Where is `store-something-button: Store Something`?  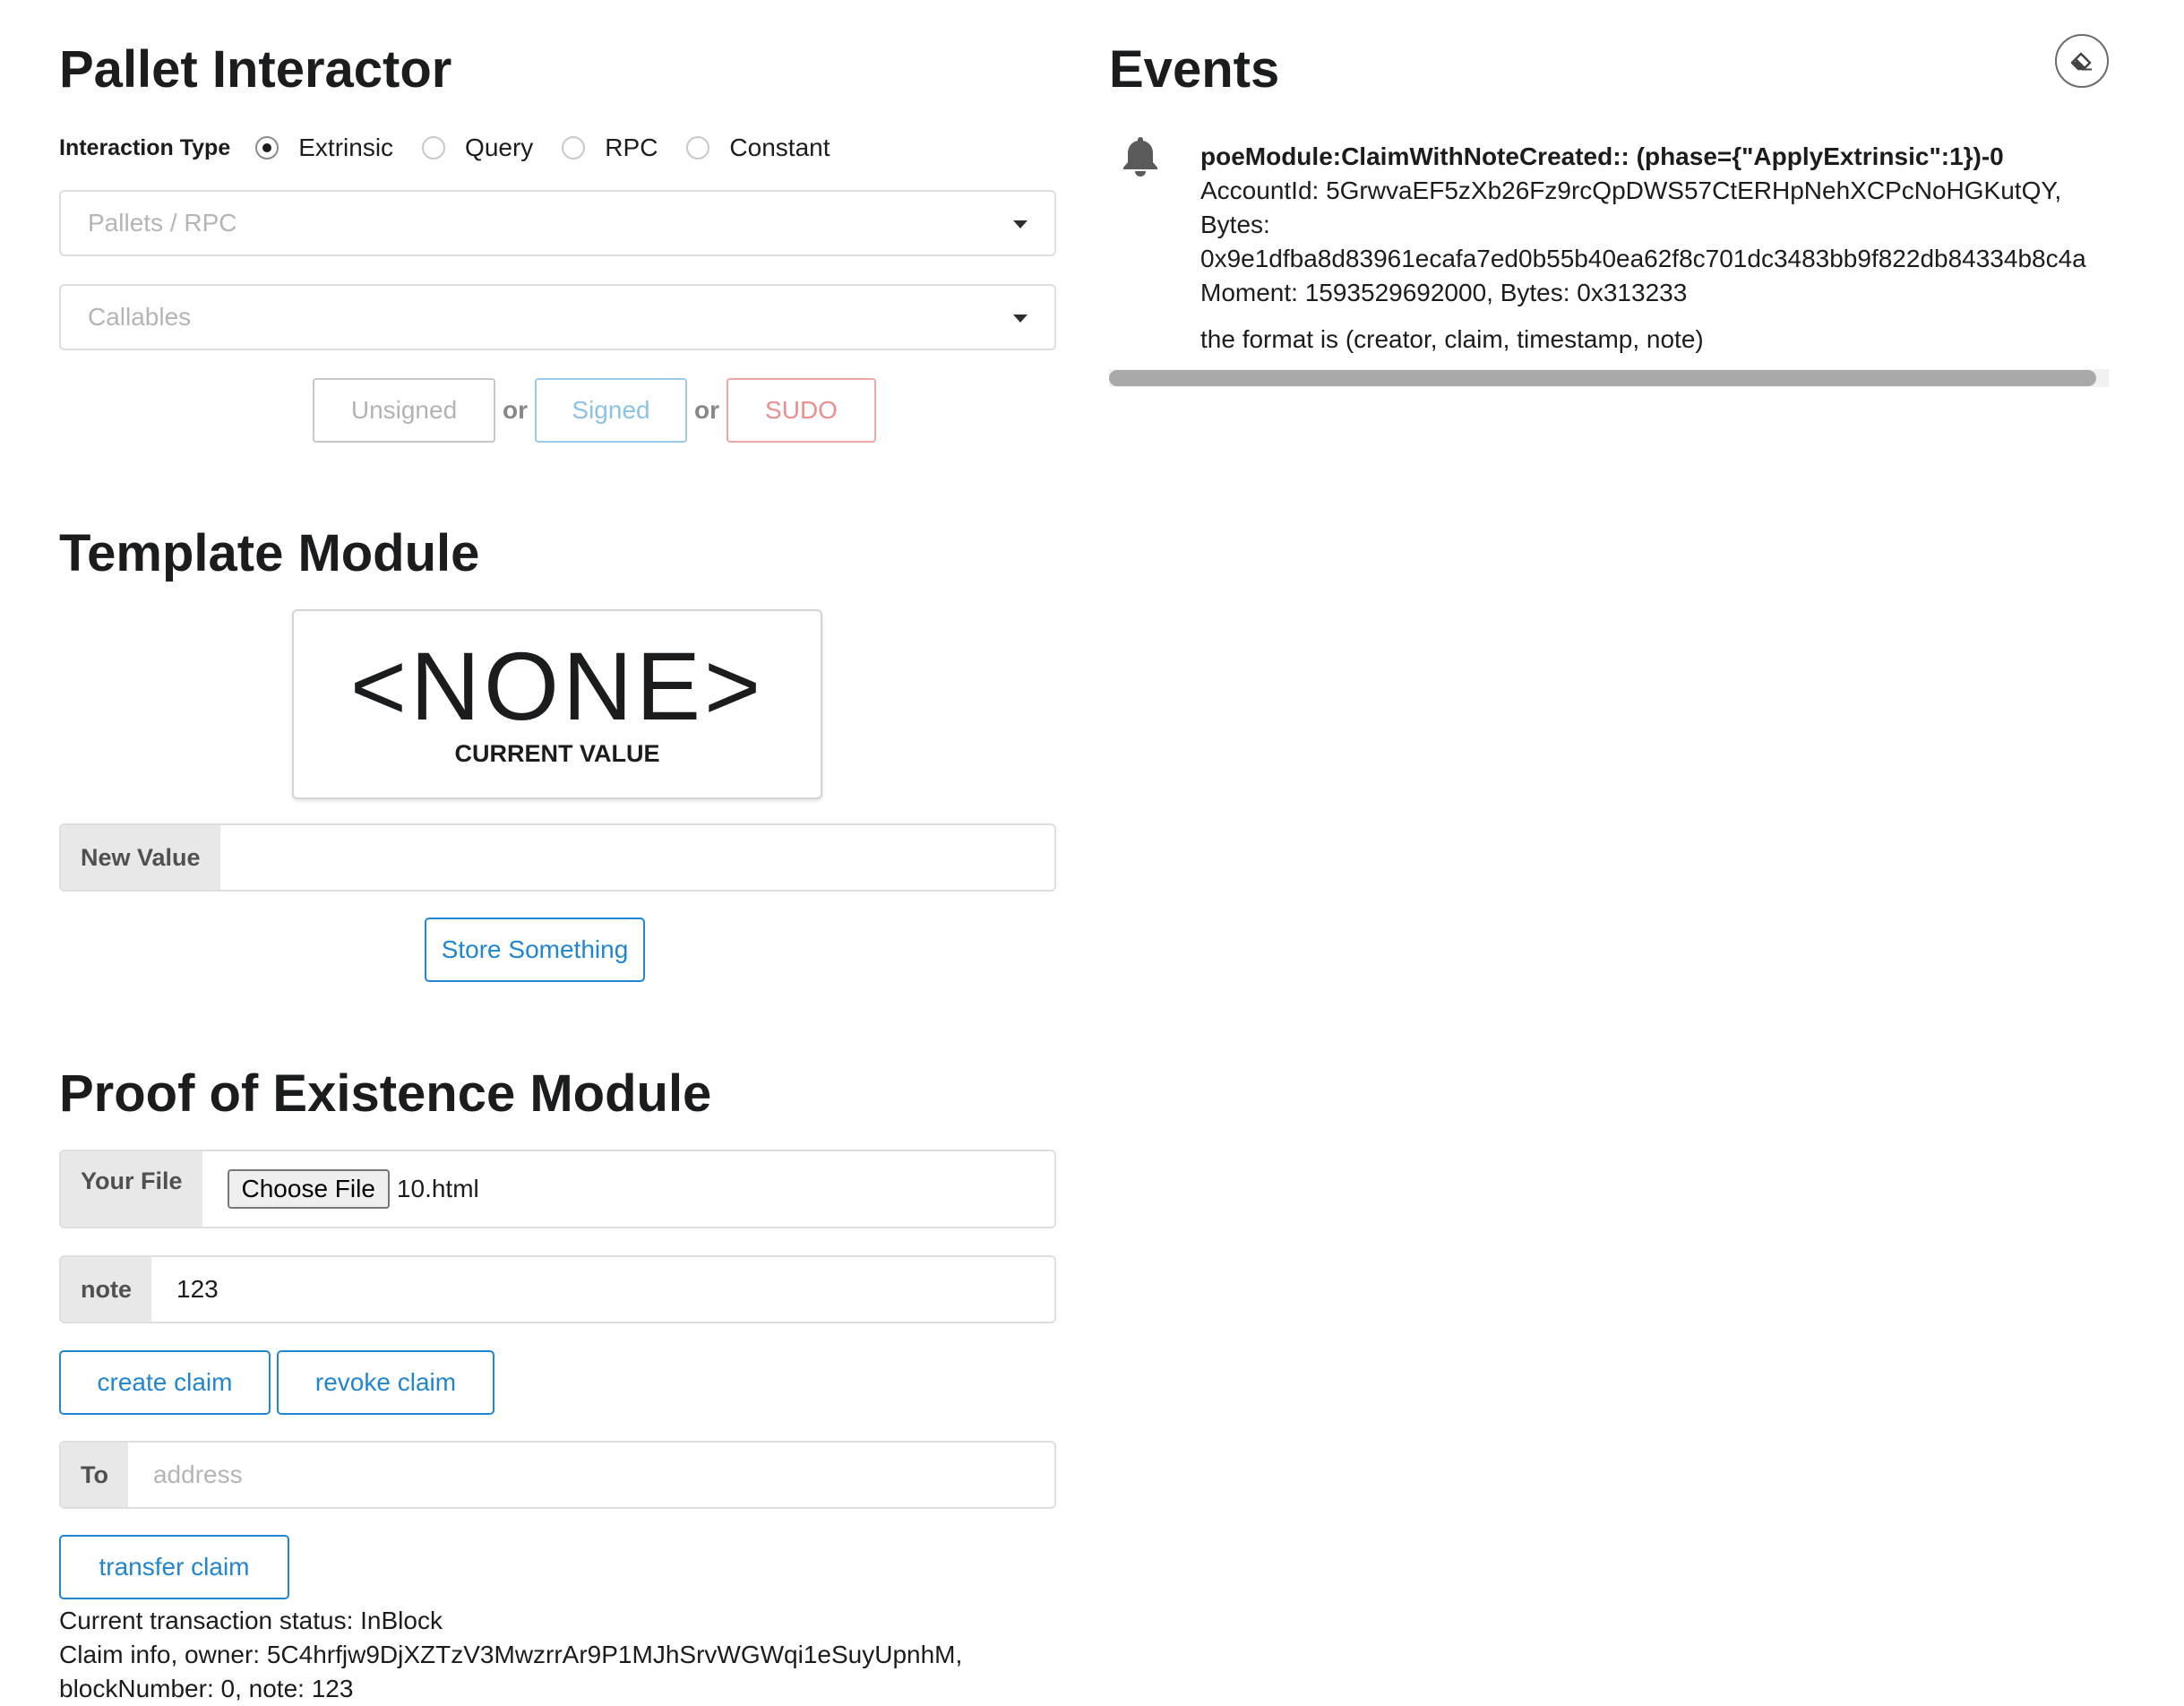
store-something-button: Store Something is located at coordinates (535, 950).